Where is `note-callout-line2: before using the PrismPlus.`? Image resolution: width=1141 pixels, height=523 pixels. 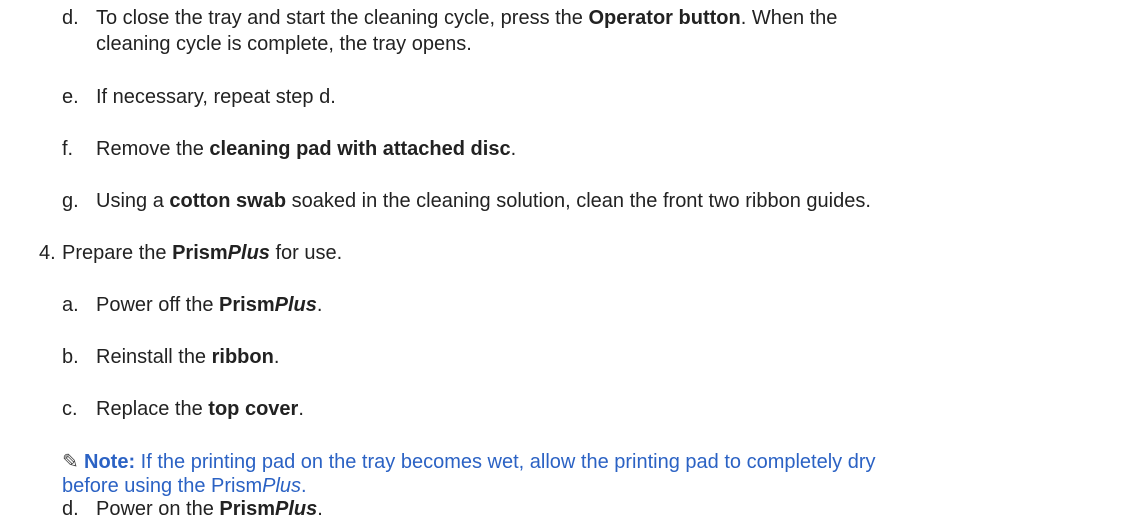
note-callout-line2: before using the PrismPlus. is located at coordinates (184, 486).